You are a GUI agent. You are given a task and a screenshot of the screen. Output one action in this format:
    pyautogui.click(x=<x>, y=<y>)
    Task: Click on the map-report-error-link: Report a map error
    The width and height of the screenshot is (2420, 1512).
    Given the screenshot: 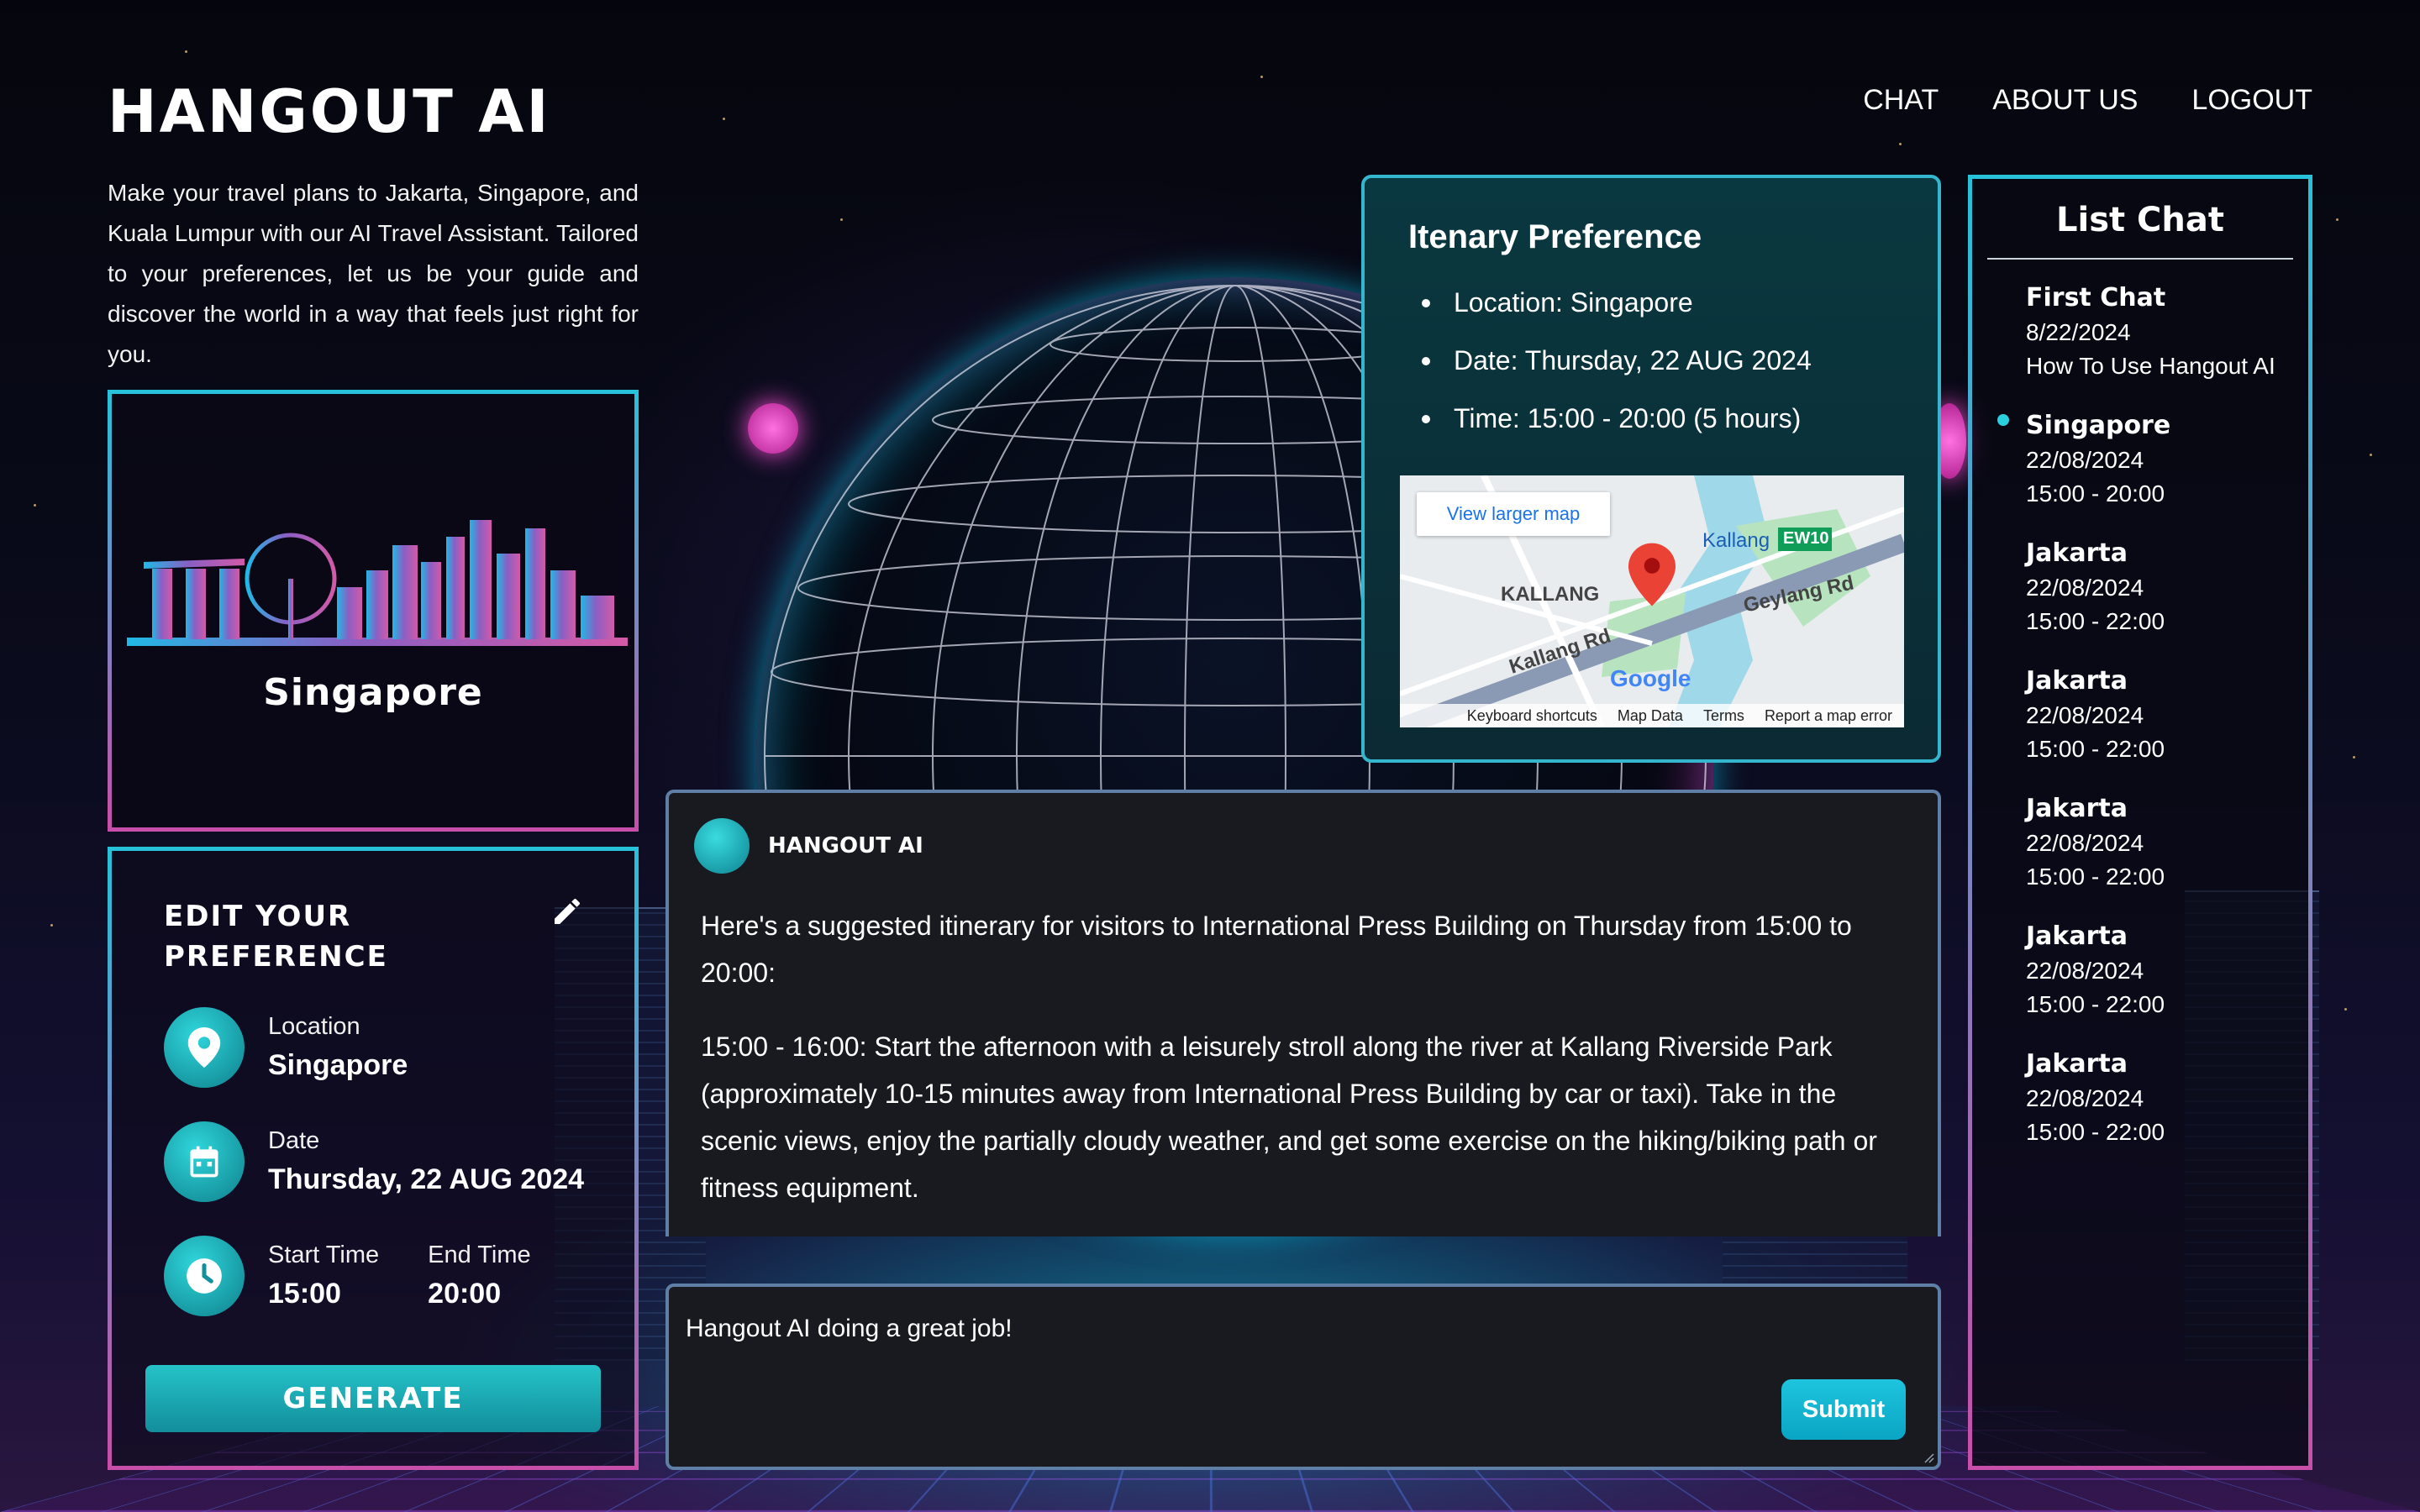 What is the action you would take?
    pyautogui.click(x=1828, y=716)
    